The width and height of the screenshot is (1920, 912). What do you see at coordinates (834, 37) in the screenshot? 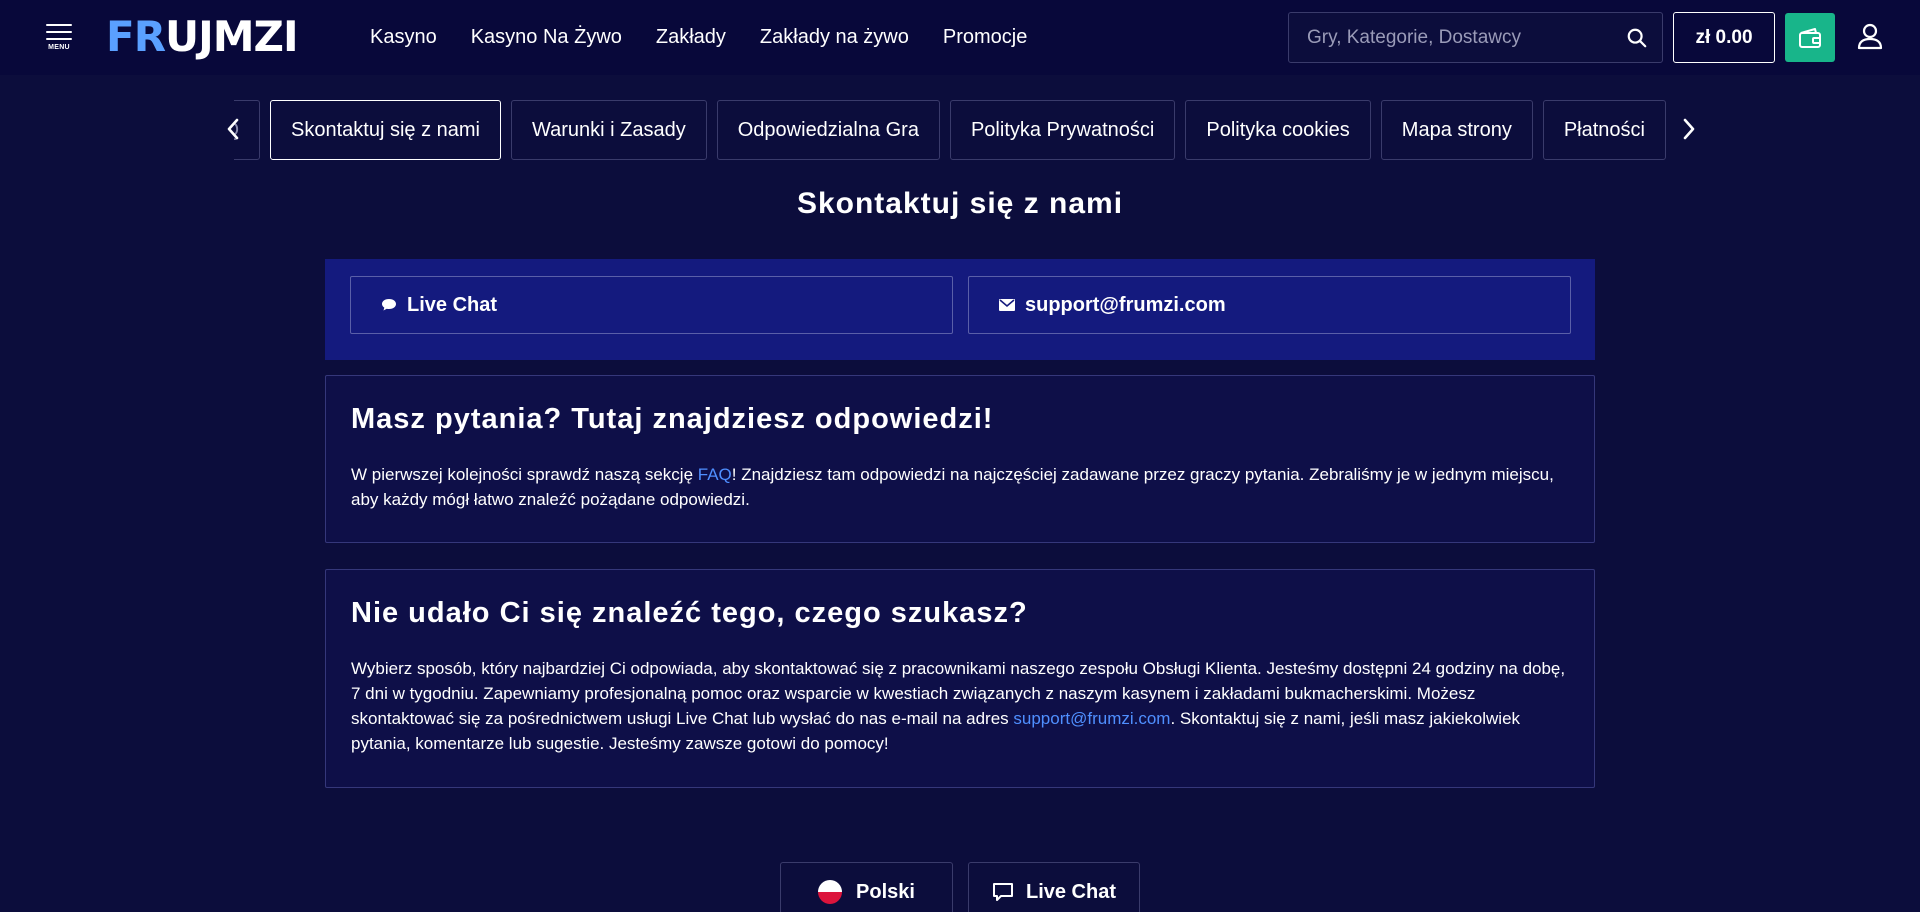
I see `nav-zaklady-na-zywo: Zakłady na żywo` at bounding box center [834, 37].